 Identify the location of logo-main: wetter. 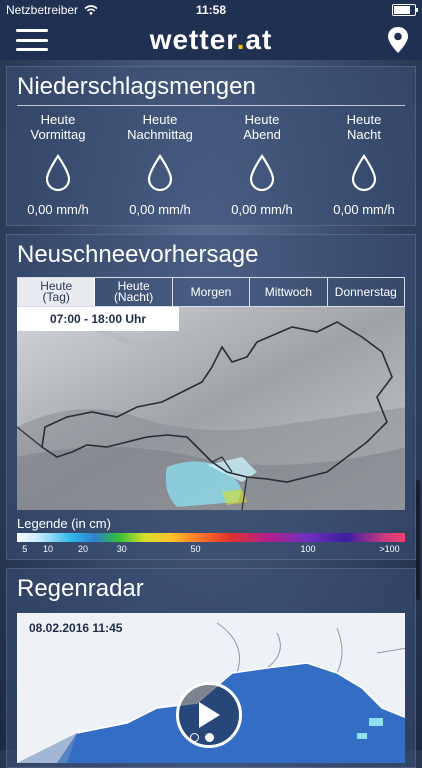
(193, 39).